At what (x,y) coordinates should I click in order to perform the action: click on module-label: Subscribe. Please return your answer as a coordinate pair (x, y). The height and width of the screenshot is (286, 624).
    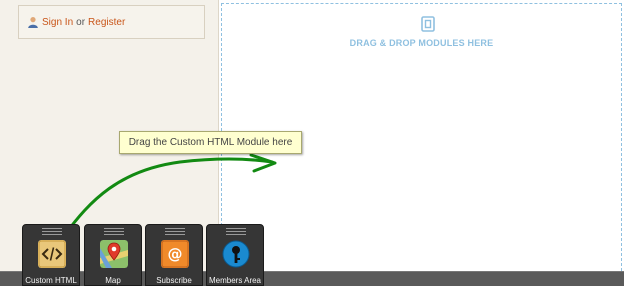
    Looking at the image, I should click on (174, 280).